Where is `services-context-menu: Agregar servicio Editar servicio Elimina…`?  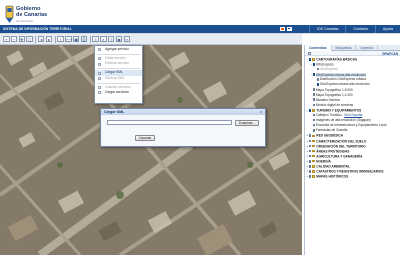
services-context-menu: Agregar servicio Editar servicio Elimina… is located at coordinates (118, 74).